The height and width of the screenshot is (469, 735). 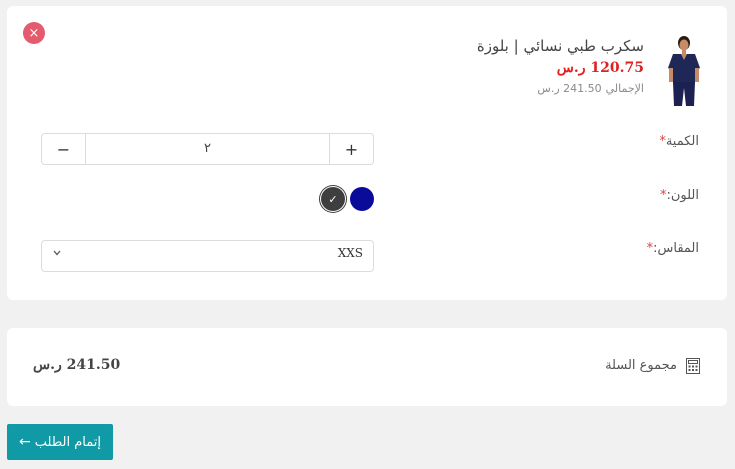 What do you see at coordinates (600, 68) in the screenshot?
I see `product-price: 120.75 ر.س` at bounding box center [600, 68].